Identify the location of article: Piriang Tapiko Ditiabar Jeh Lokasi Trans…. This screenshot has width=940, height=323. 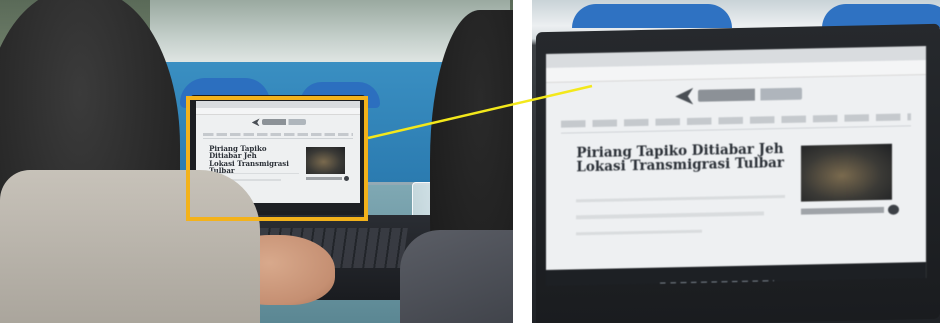
(681, 213).